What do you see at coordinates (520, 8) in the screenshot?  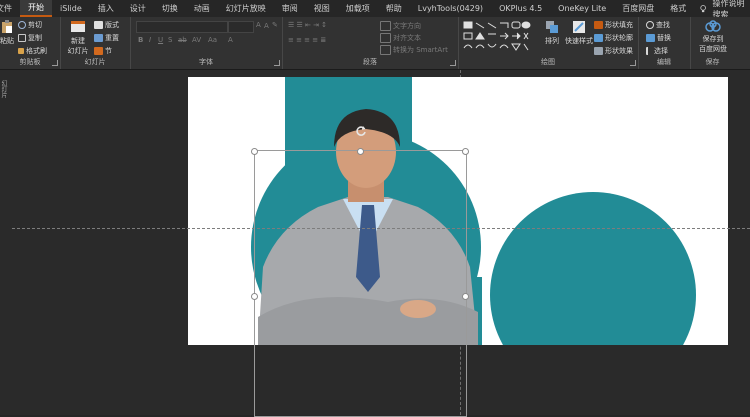 I see `tab-okplus: OKPlus 4.5` at bounding box center [520, 8].